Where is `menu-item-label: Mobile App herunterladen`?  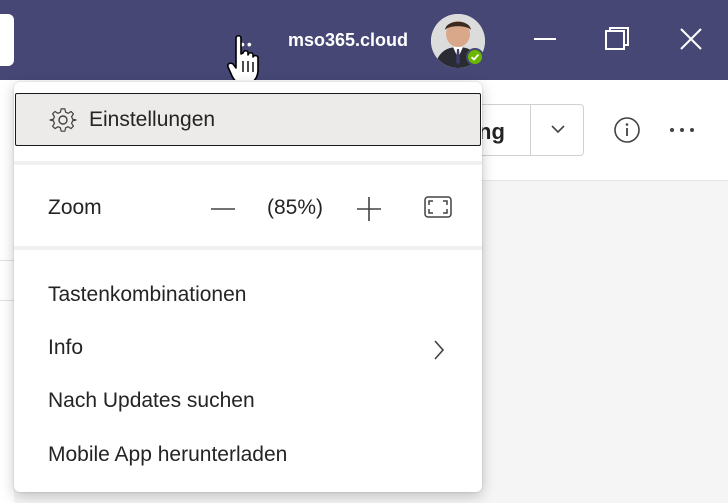 menu-item-label: Mobile App herunterladen is located at coordinates (168, 454).